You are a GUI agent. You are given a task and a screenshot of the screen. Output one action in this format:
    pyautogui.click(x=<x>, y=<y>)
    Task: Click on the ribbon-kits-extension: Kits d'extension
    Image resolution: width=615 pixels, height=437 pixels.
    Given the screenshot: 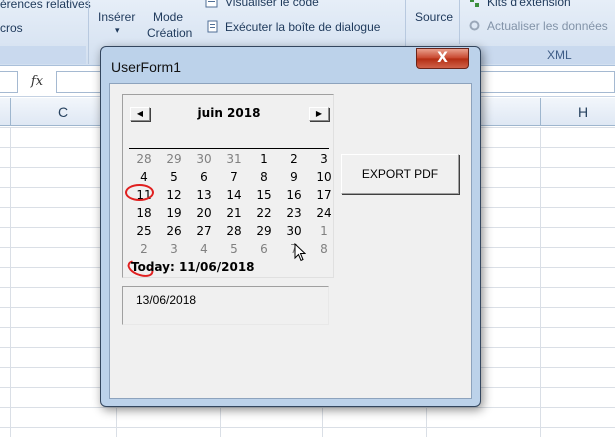 What is the action you would take?
    pyautogui.click(x=529, y=4)
    